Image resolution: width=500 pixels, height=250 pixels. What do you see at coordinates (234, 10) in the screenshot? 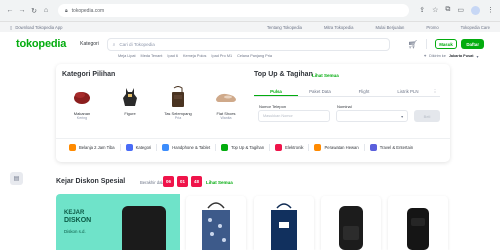
I see `address-bar: 🔒︎ tokopedia.com` at bounding box center [234, 10].